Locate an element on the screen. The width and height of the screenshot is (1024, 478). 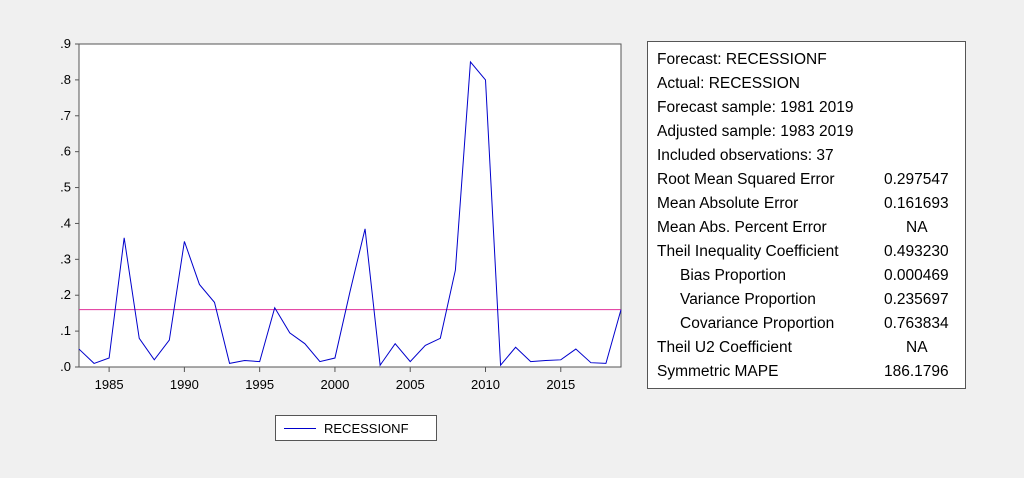
y-tick-label: .2 is located at coordinates (65, 294).